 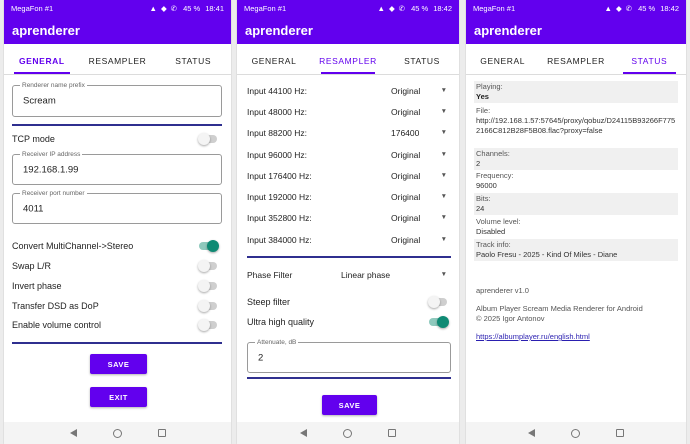 I want to click on status-value: 96000, so click(x=486, y=185).